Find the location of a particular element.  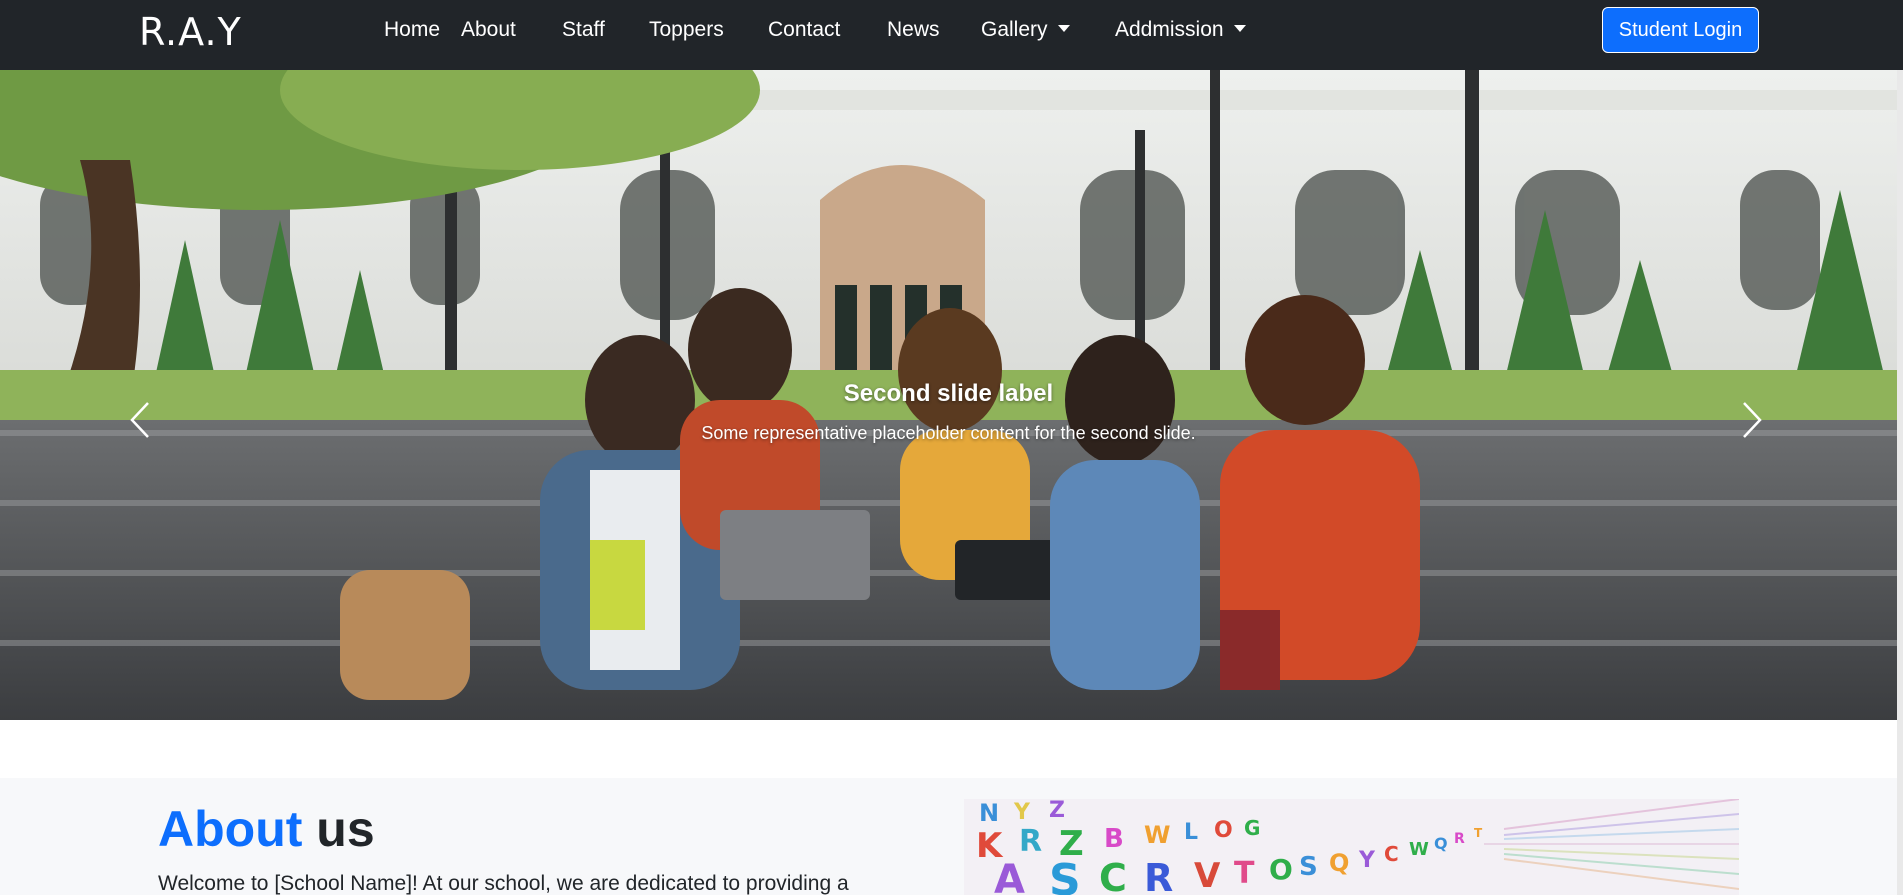

nav-gallery-label: Gallery is located at coordinates (1014, 29).